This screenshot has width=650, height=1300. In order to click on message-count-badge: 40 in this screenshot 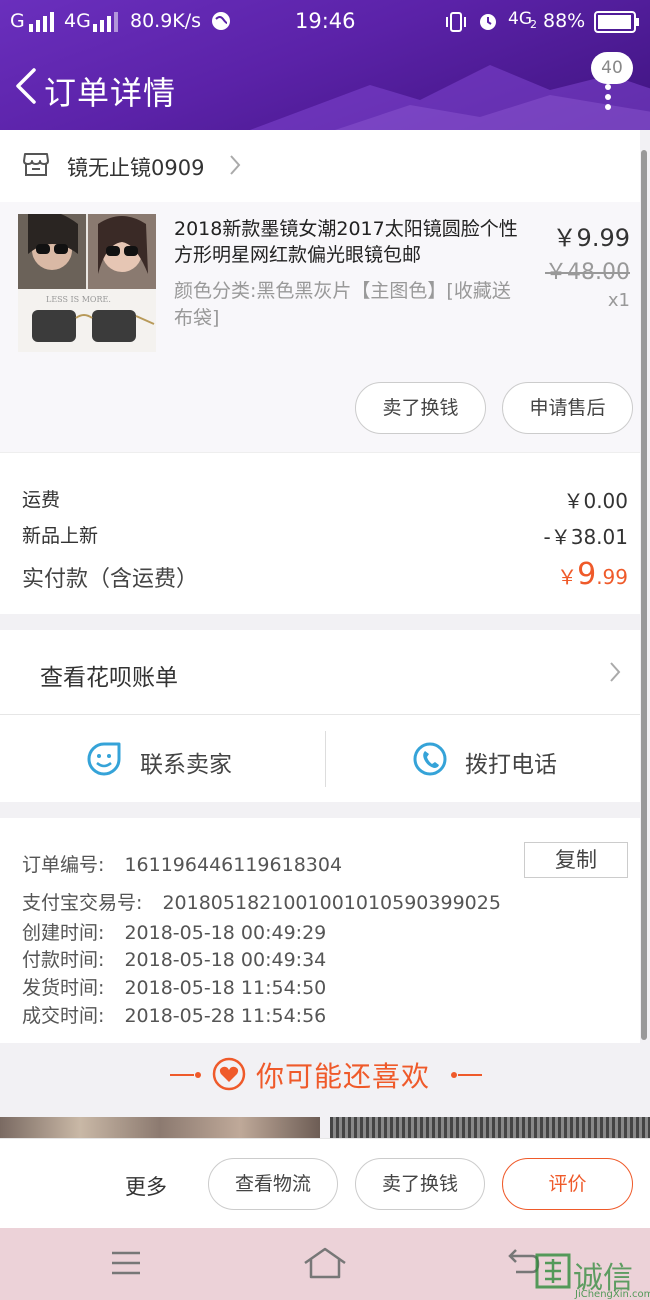, I will do `click(612, 68)`.